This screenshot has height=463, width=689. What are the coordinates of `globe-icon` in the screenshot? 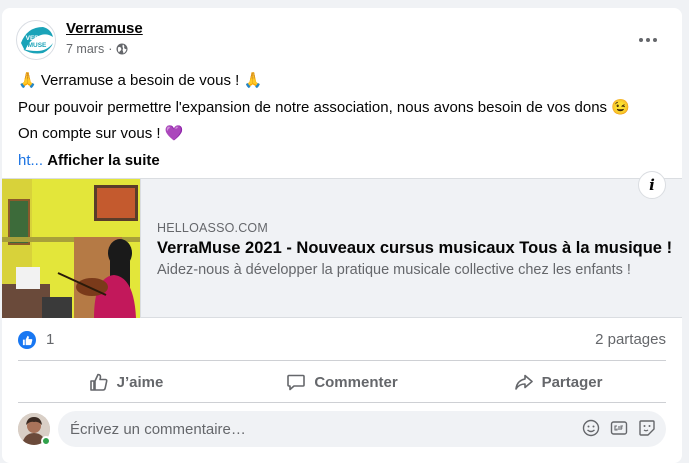 It's located at (122, 49).